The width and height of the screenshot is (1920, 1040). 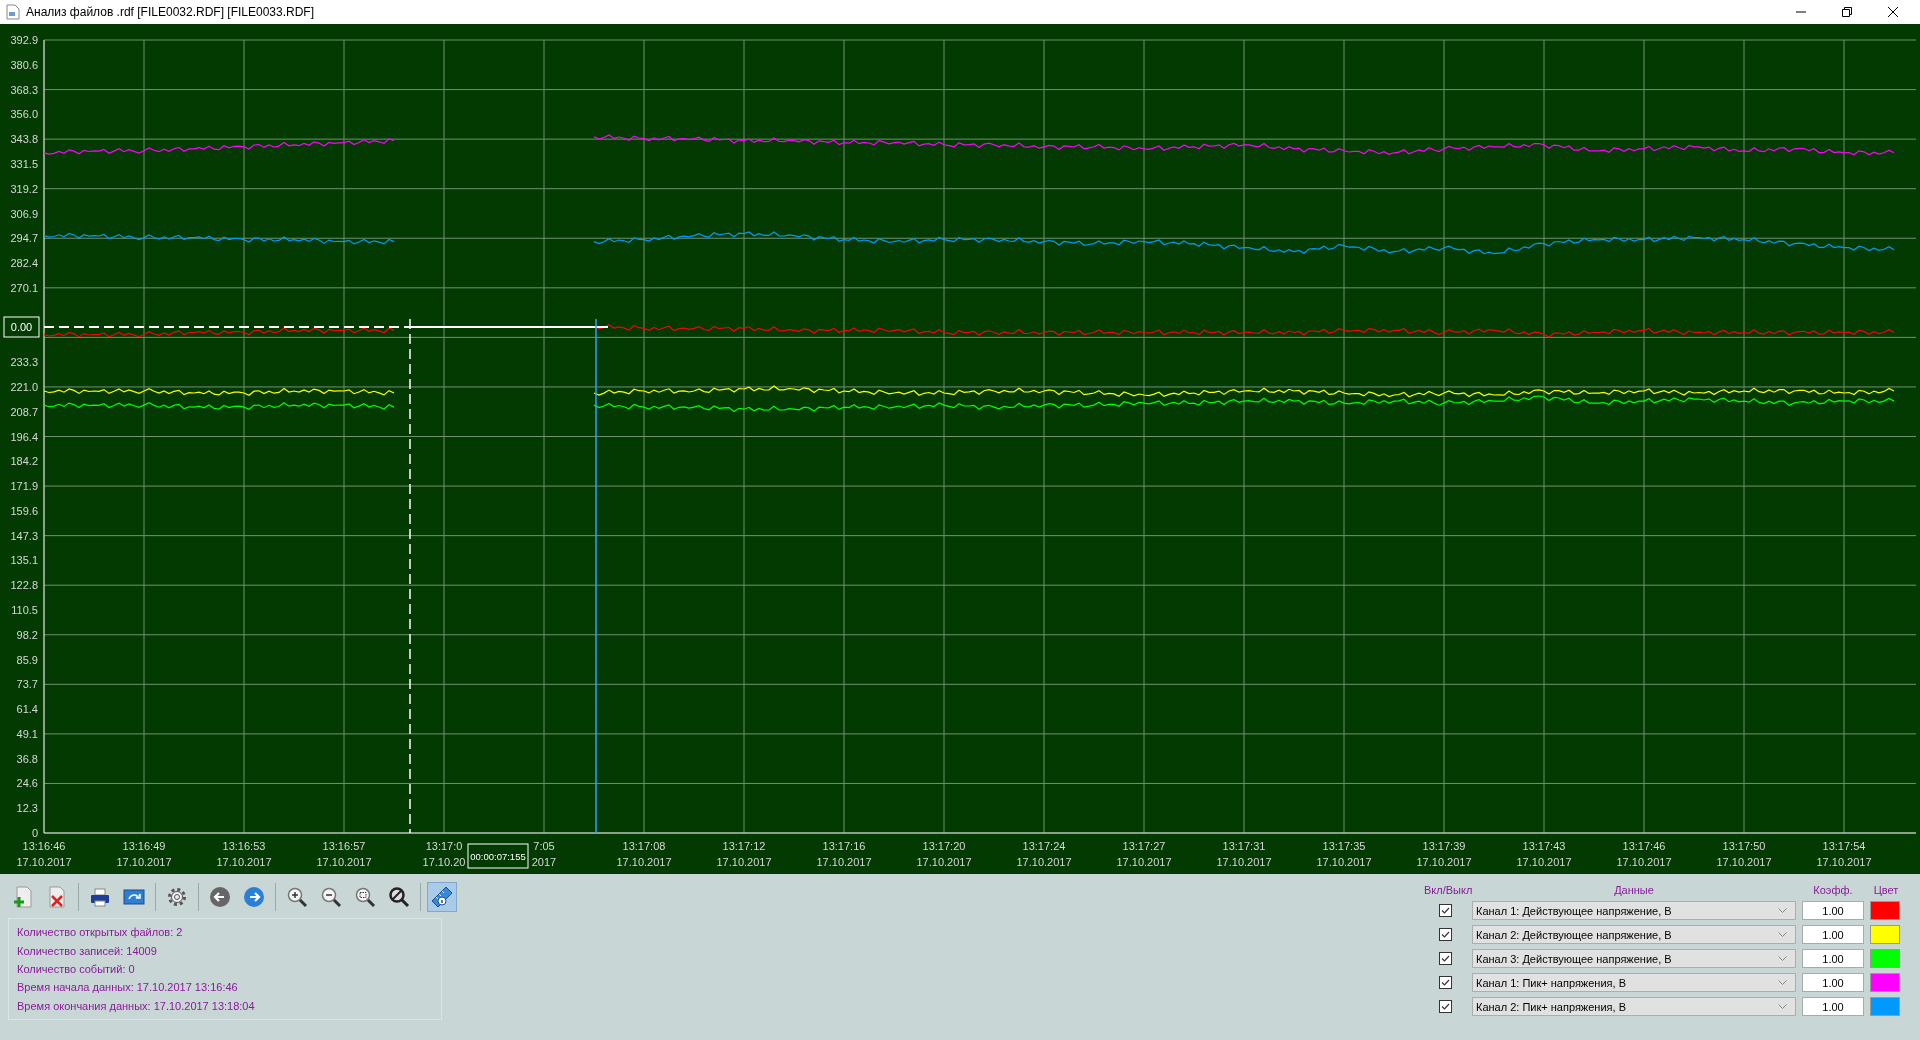 What do you see at coordinates (24, 461) in the screenshot?
I see `y-tick-label: 184.2` at bounding box center [24, 461].